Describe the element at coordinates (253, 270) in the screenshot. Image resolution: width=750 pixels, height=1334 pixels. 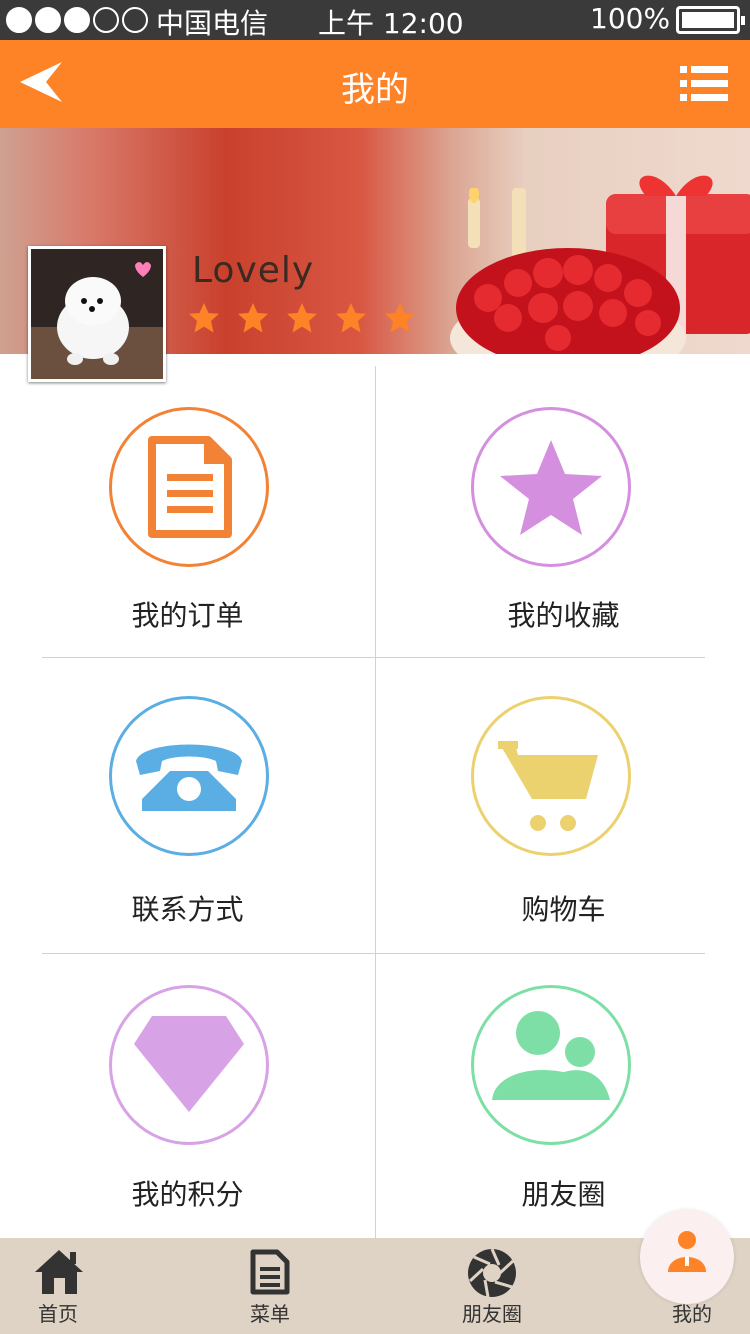
I see `username: Lovely` at that location.